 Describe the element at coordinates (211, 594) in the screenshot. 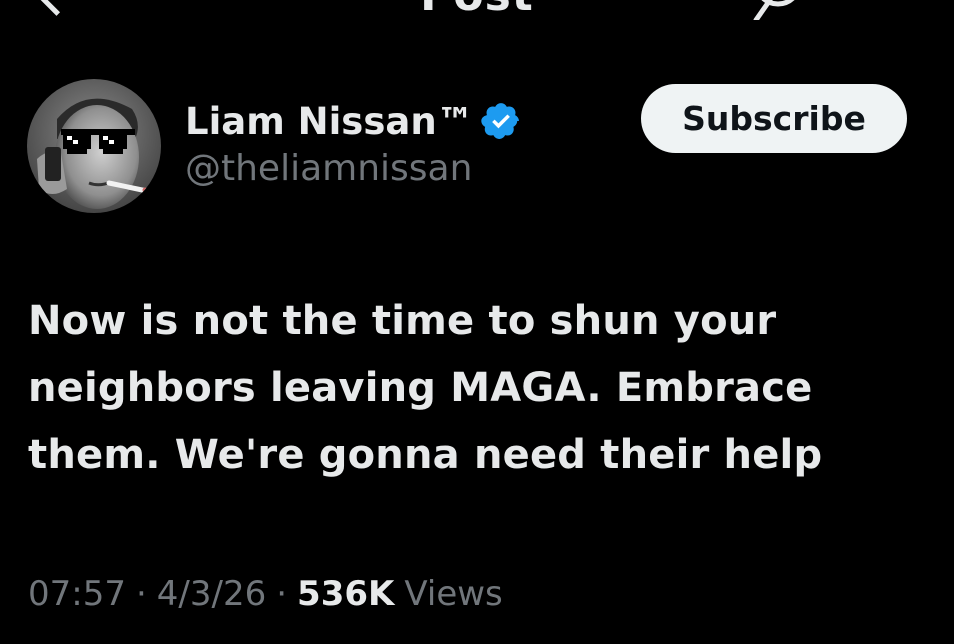

I see `post-date: 4/3/26` at that location.